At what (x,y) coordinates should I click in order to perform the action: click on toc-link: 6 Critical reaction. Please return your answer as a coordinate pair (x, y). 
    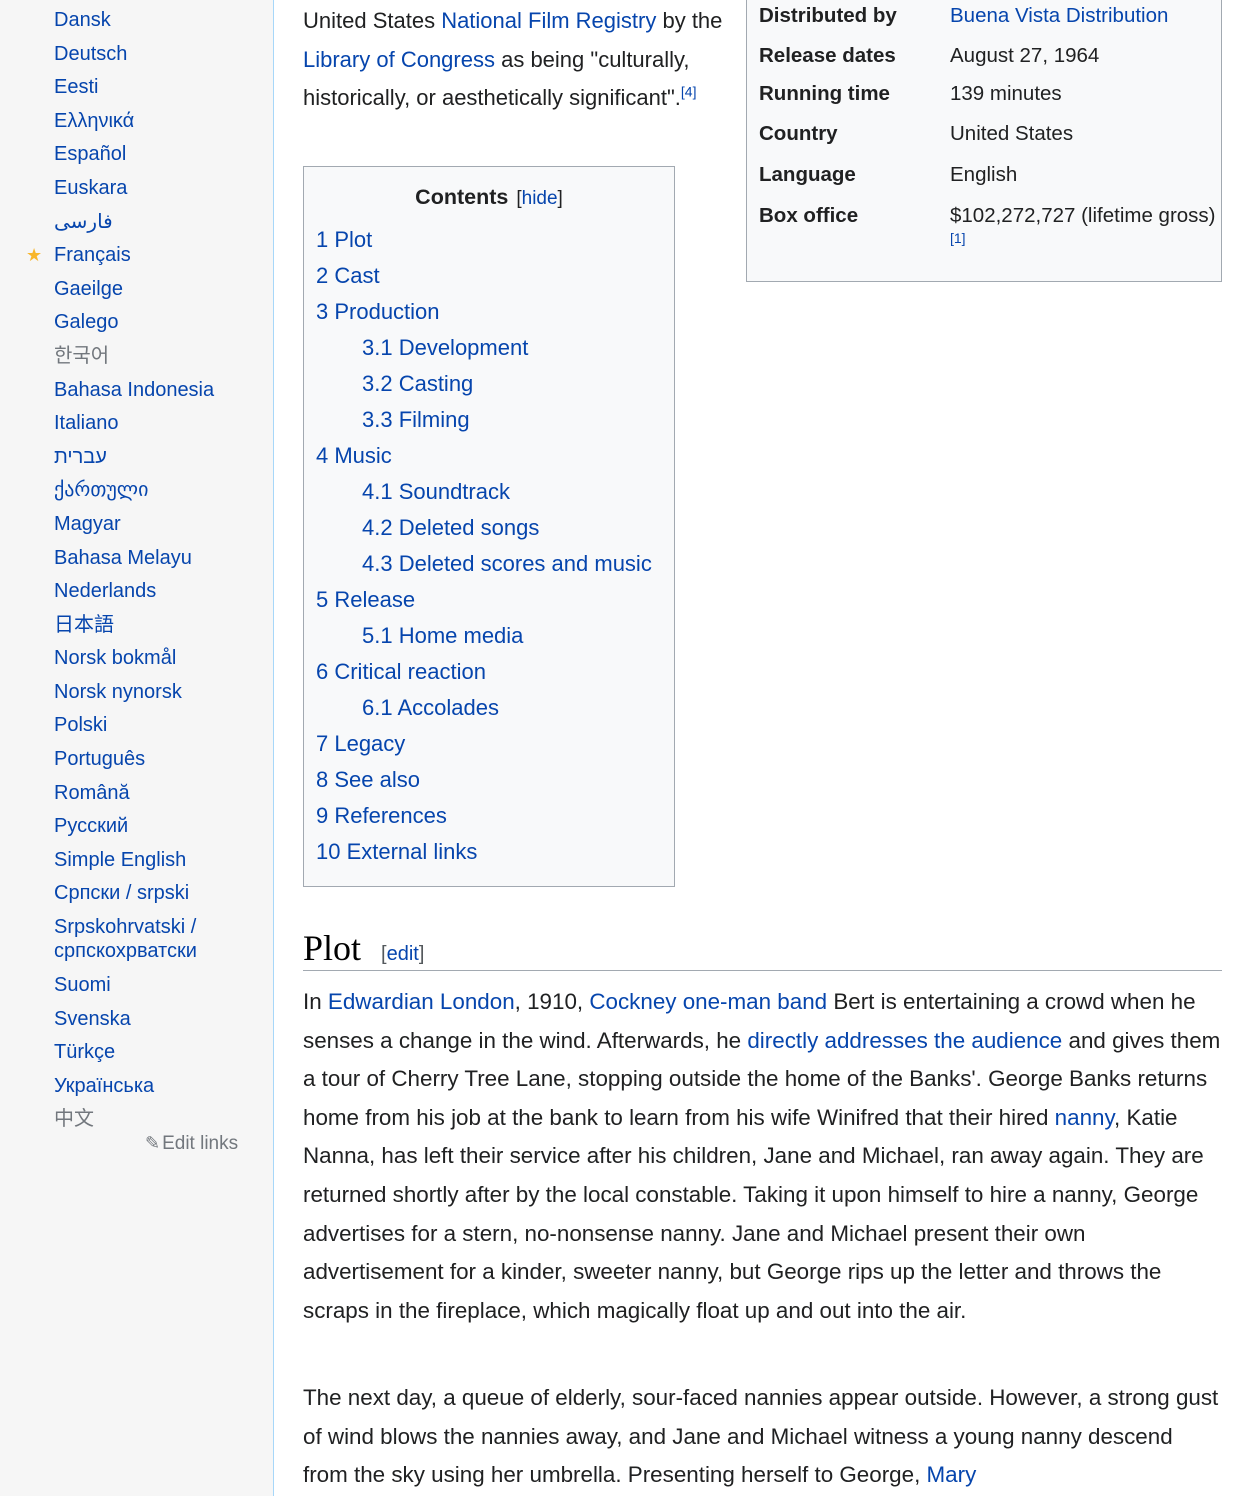
    Looking at the image, I should click on (401, 671).